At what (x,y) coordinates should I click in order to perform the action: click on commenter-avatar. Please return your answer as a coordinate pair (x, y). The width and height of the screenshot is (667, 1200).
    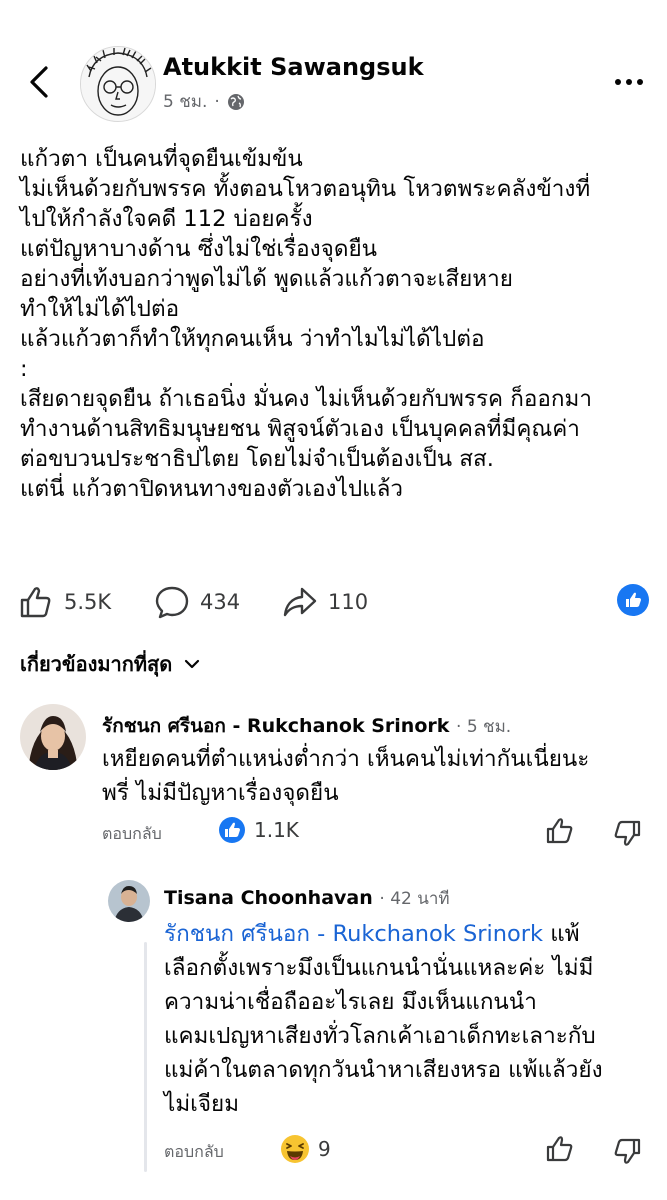
    Looking at the image, I should click on (53, 737).